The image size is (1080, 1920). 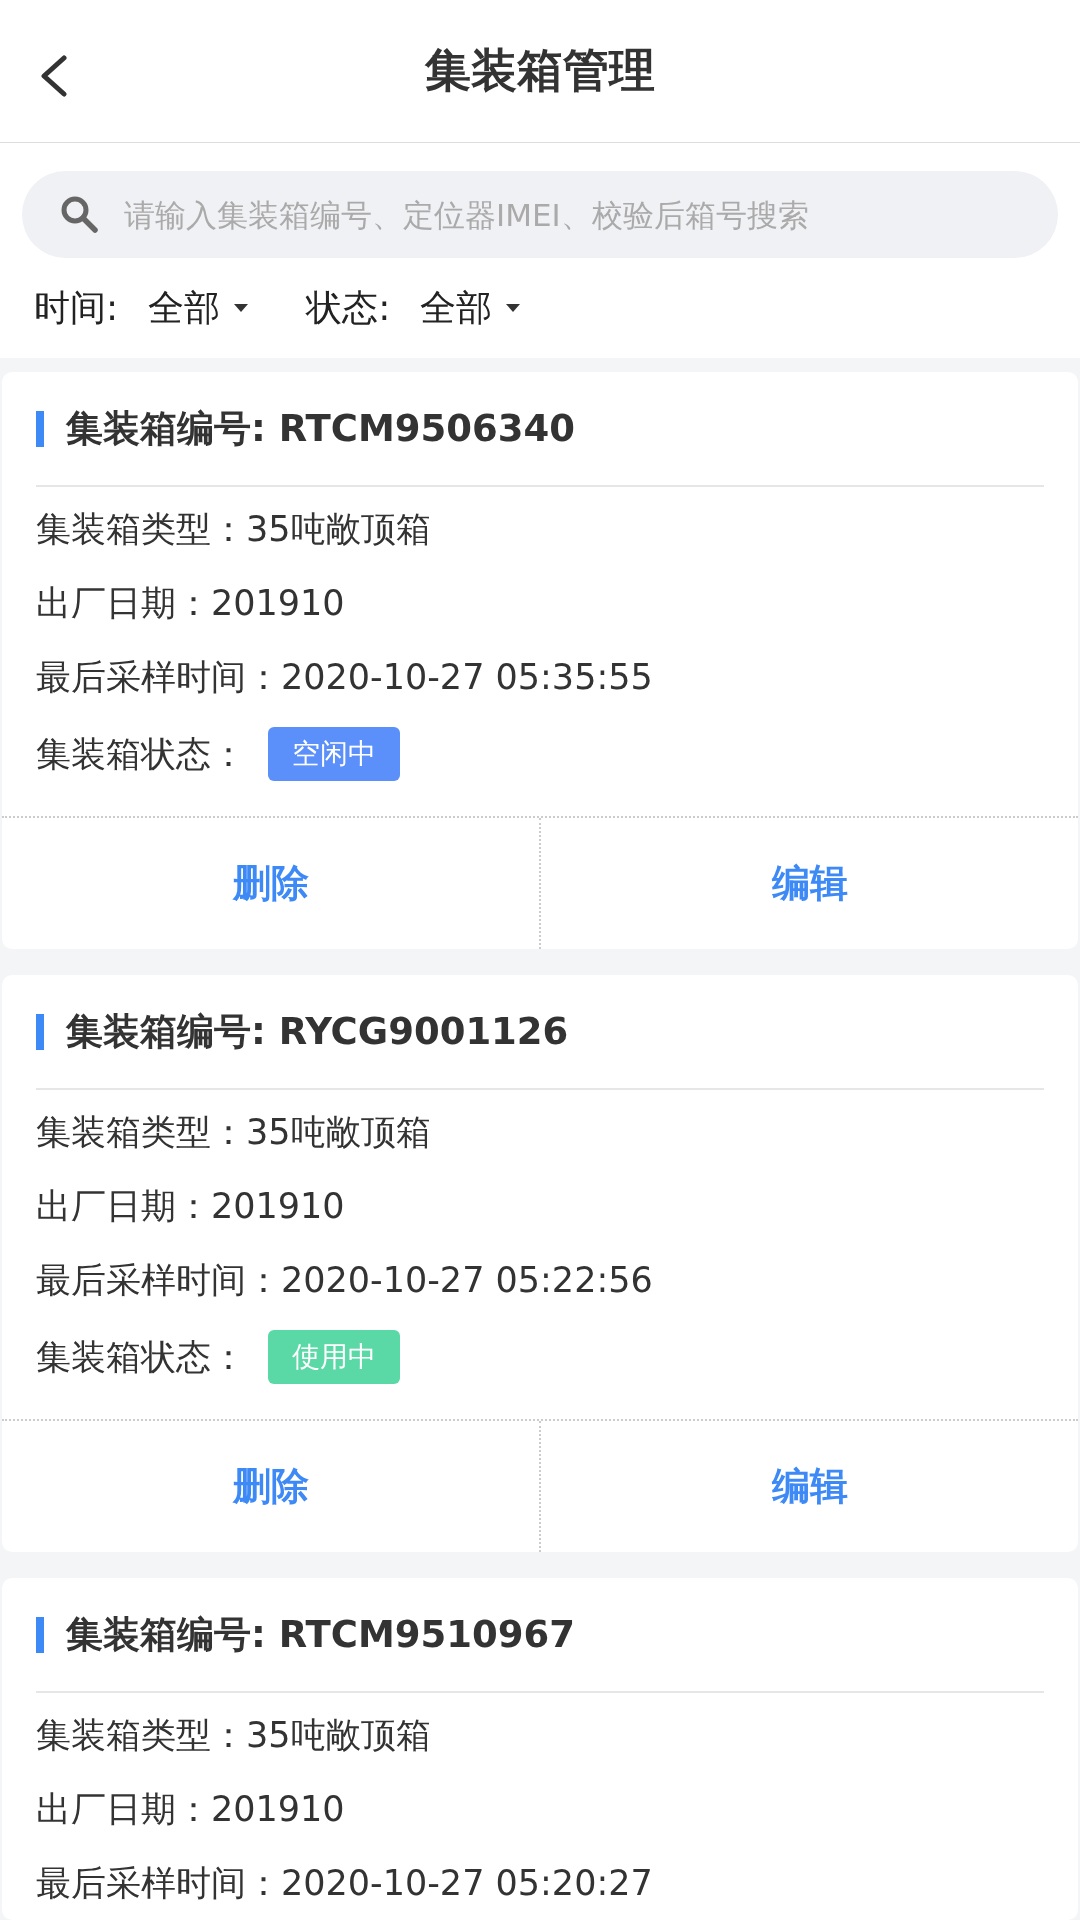 I want to click on info-text: 最后采样时间：2020-10-27 05:35:55, so click(x=344, y=677).